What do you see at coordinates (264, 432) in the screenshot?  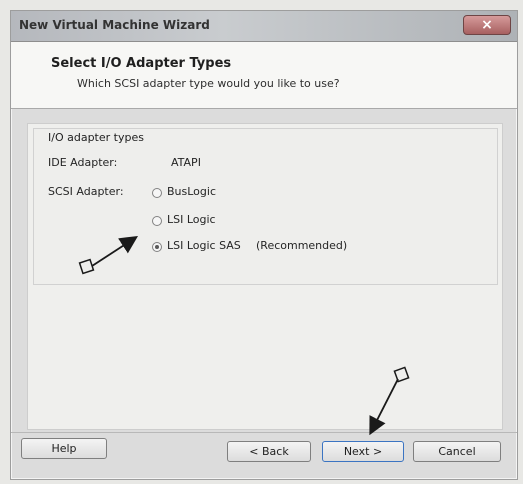 I see `bottom-divider` at bounding box center [264, 432].